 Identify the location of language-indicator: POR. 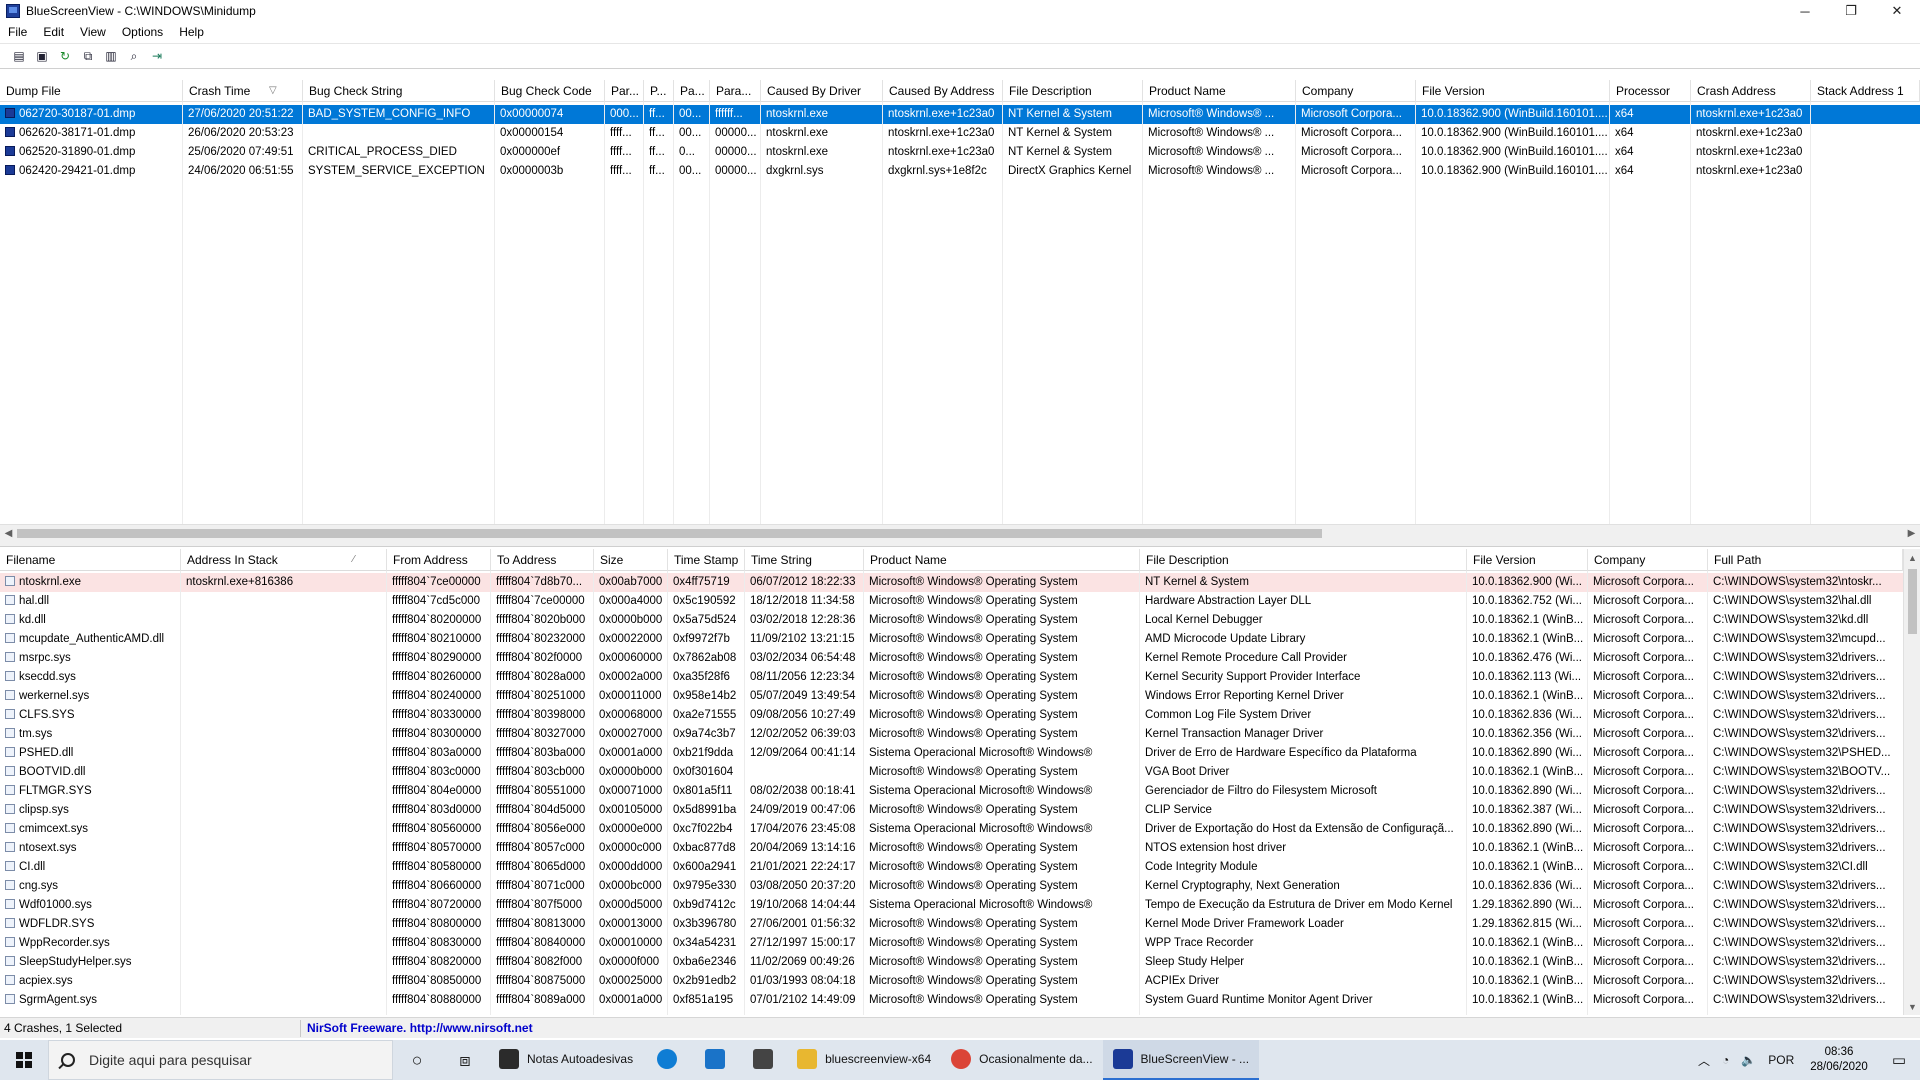
(1781, 1060).